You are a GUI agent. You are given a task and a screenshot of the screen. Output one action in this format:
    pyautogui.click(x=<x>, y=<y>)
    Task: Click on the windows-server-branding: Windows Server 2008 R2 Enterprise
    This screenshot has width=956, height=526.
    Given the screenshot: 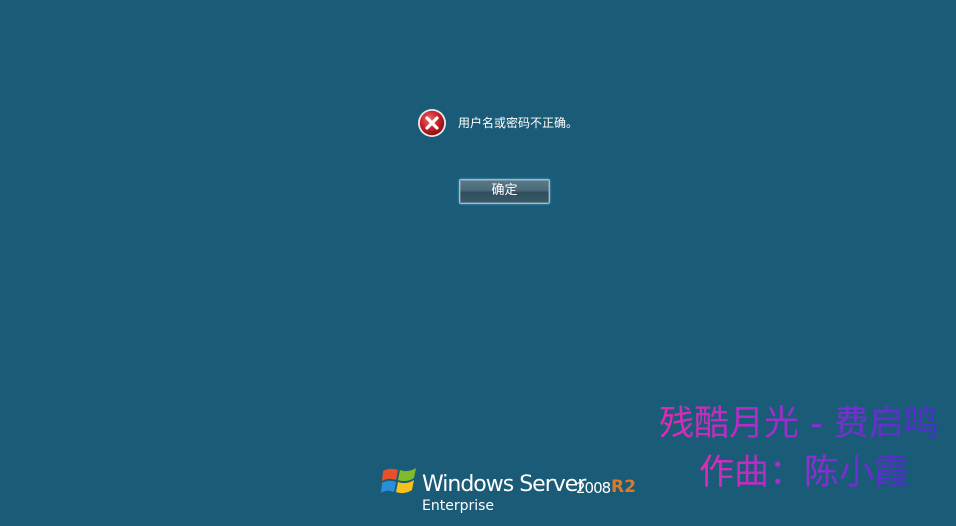 What is the action you would take?
    pyautogui.click(x=511, y=490)
    